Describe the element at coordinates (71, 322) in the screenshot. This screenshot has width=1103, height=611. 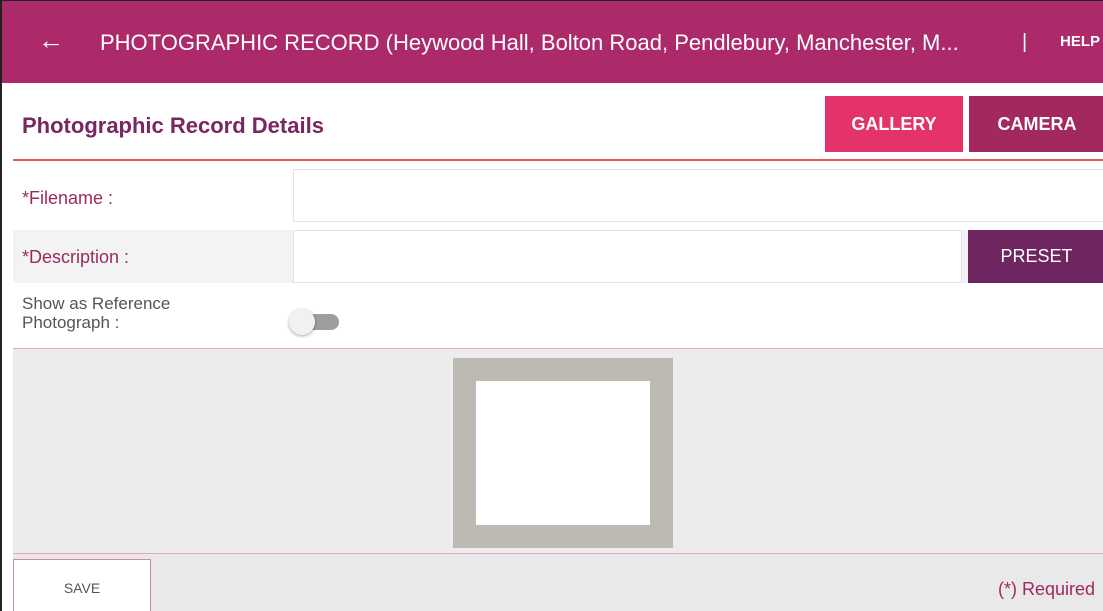
I see `reference-label-line2: Photograph :` at that location.